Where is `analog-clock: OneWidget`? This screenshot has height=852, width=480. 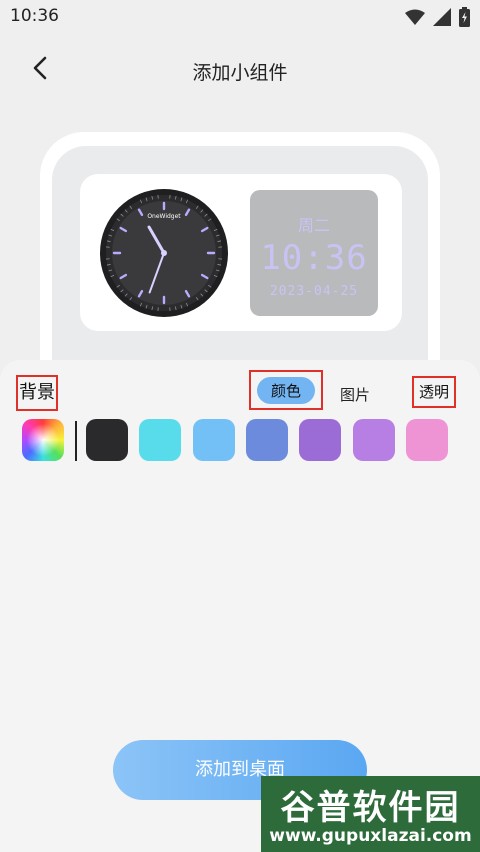
analog-clock: OneWidget is located at coordinates (164, 253).